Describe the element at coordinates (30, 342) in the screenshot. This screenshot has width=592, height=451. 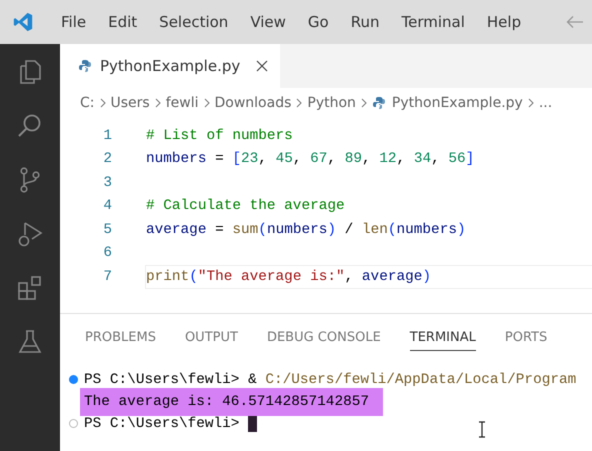
I see `flask-icon` at that location.